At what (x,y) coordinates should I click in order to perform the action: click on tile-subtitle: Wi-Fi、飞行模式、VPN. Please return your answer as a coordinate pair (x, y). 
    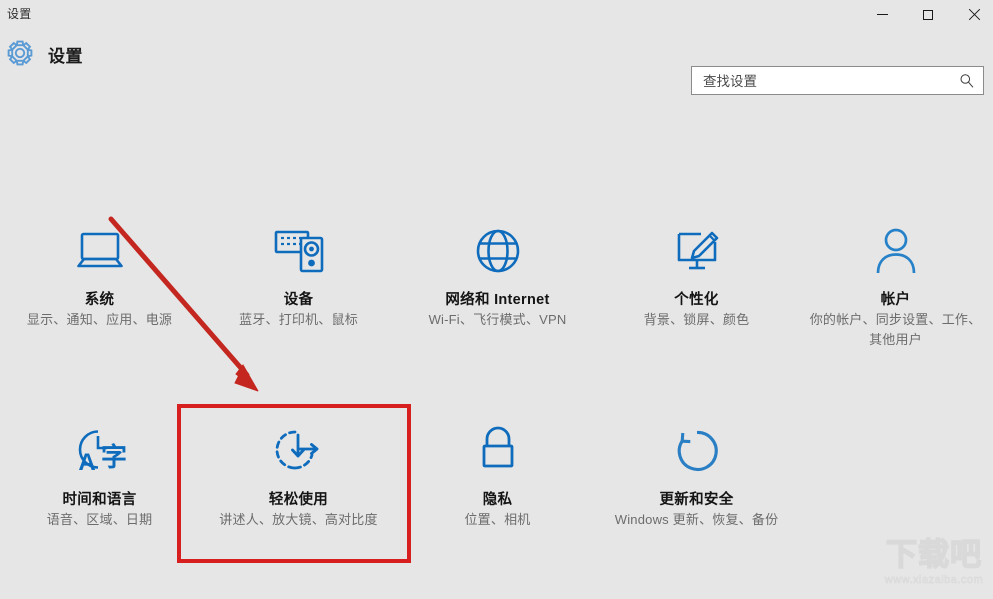
    Looking at the image, I should click on (497, 319).